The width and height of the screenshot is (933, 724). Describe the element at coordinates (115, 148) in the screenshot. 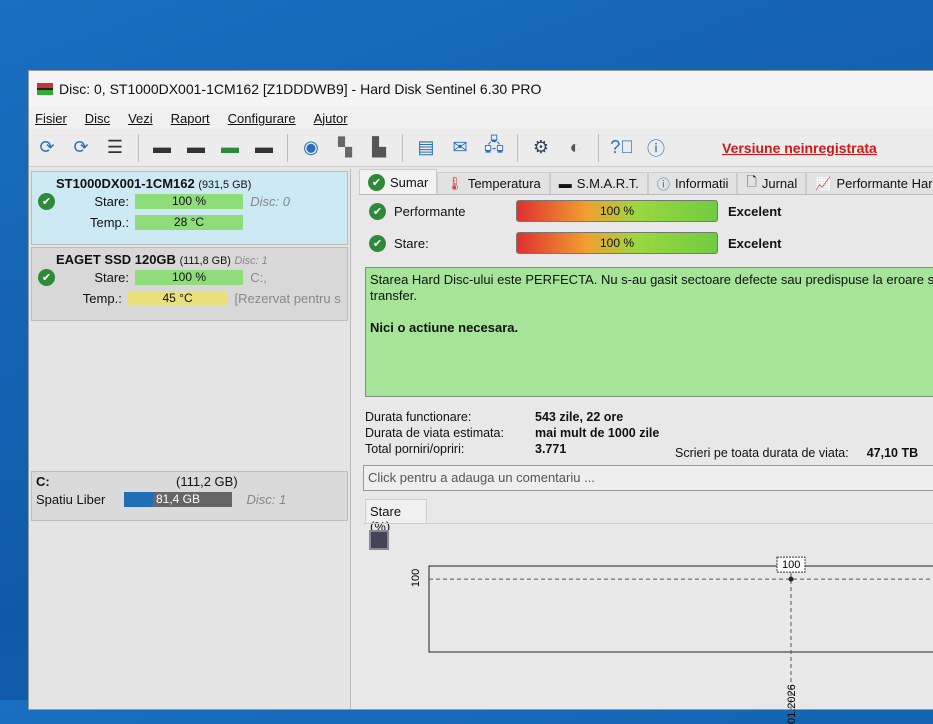

I see `disk-list-icon: ☰` at that location.